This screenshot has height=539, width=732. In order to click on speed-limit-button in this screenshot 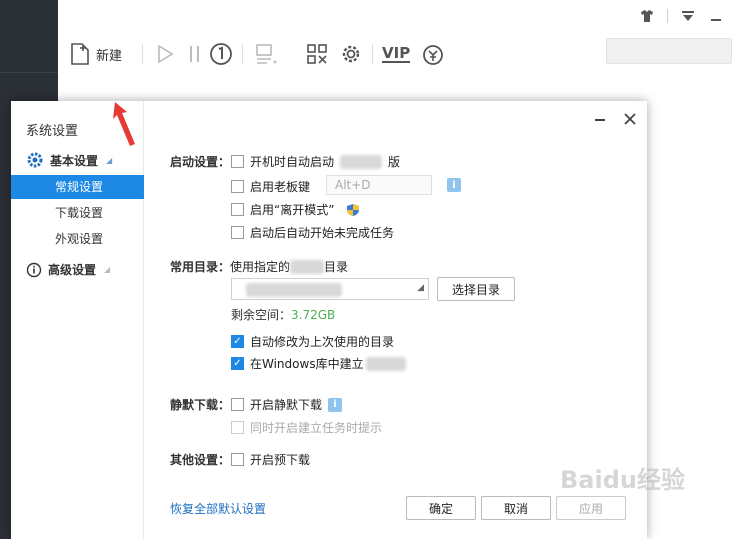, I will do `click(221, 54)`.